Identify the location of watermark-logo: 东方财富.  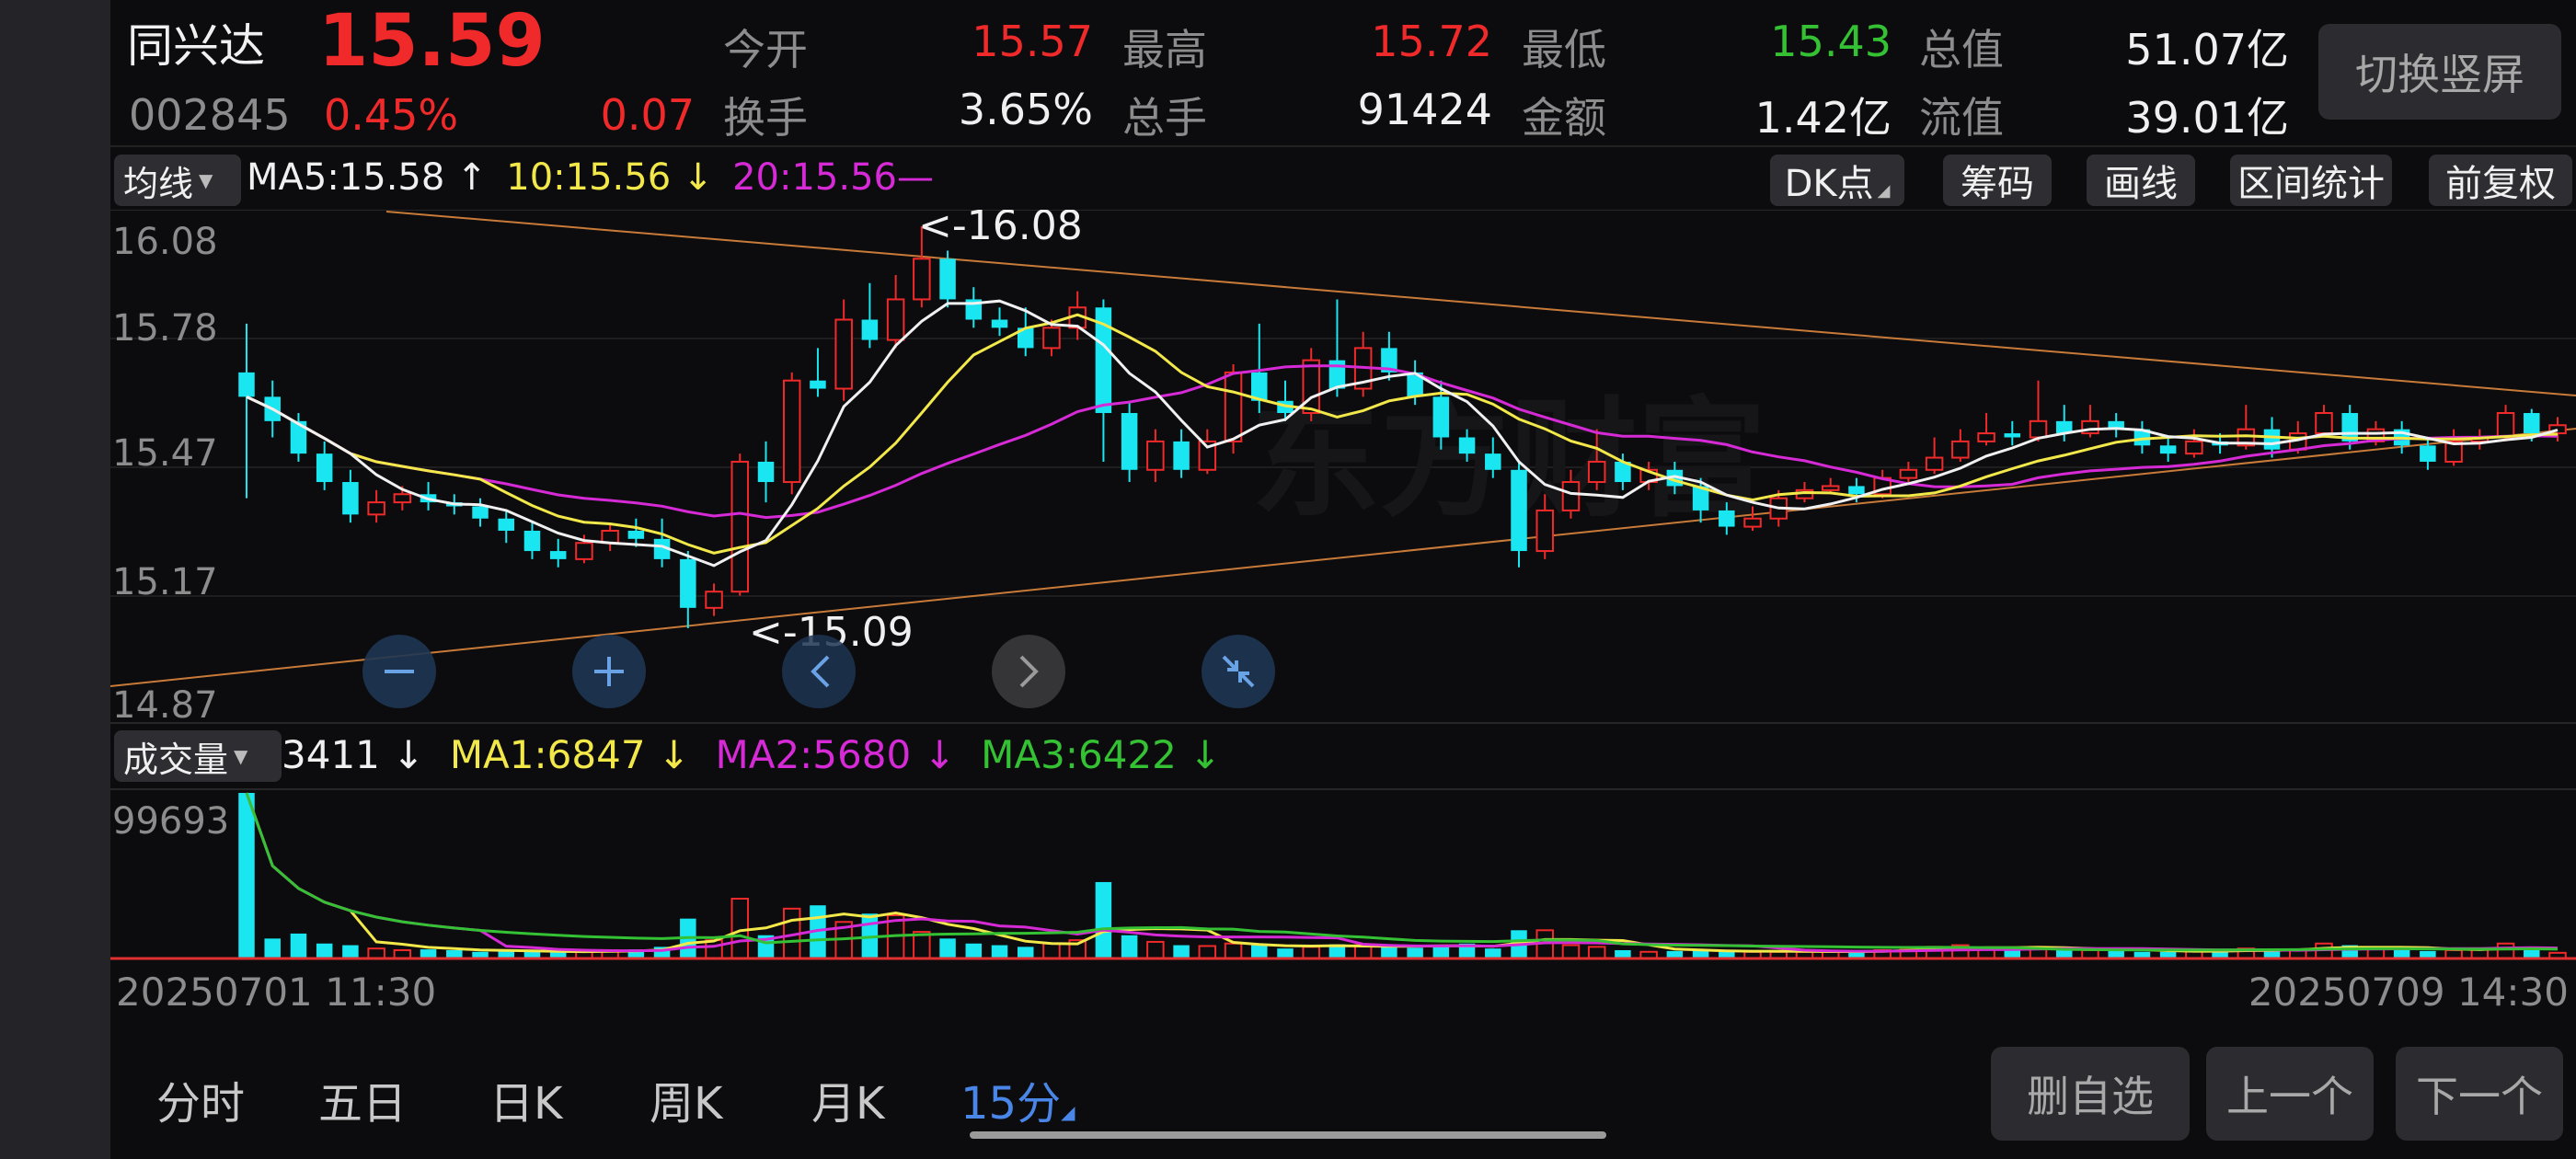
(1508, 460).